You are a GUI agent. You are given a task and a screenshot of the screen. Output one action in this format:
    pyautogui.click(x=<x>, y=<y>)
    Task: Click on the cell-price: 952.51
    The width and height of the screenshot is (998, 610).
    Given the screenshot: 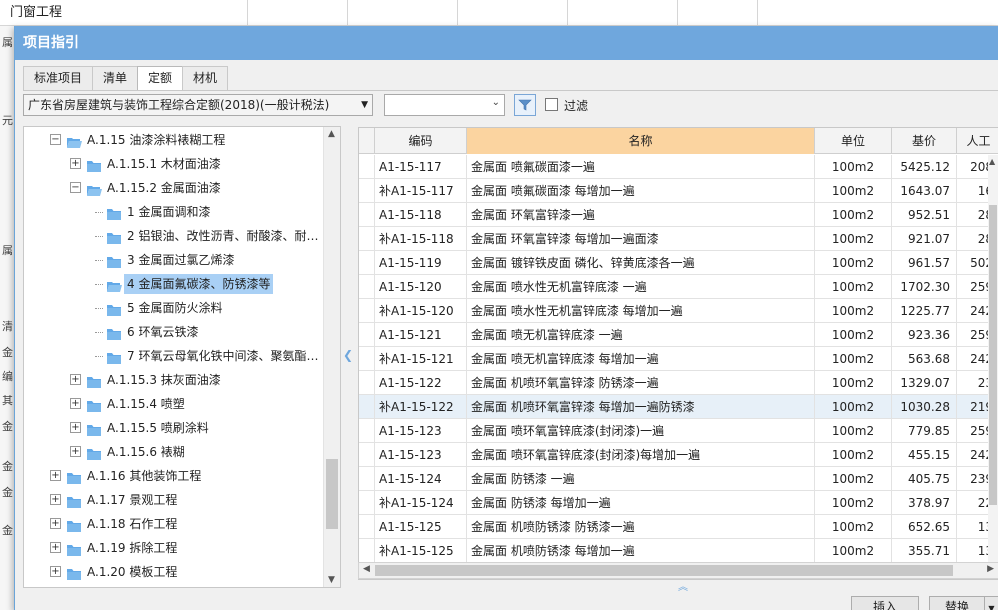 What is the action you would take?
    pyautogui.click(x=924, y=215)
    